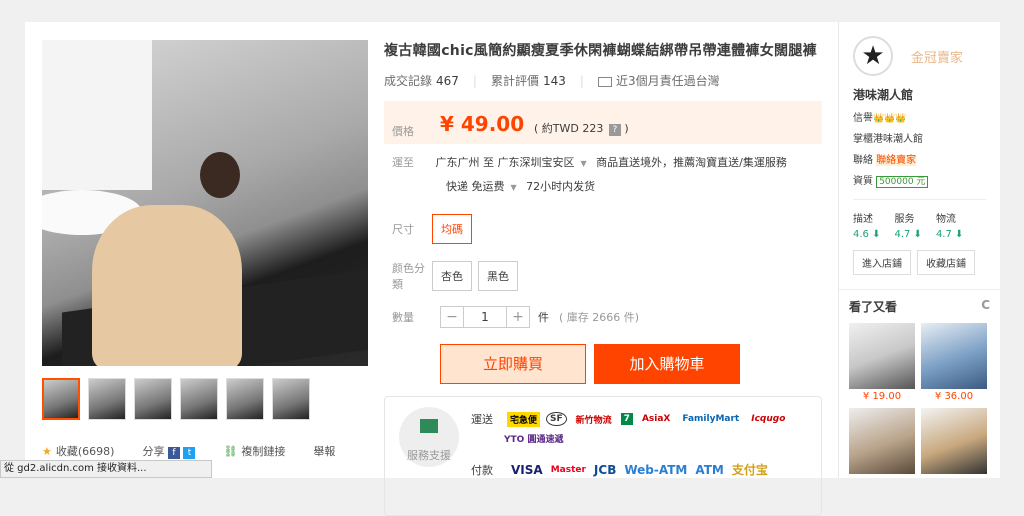  What do you see at coordinates (605, 469) in the screenshot?
I see `payment-logo: JCB` at bounding box center [605, 469].